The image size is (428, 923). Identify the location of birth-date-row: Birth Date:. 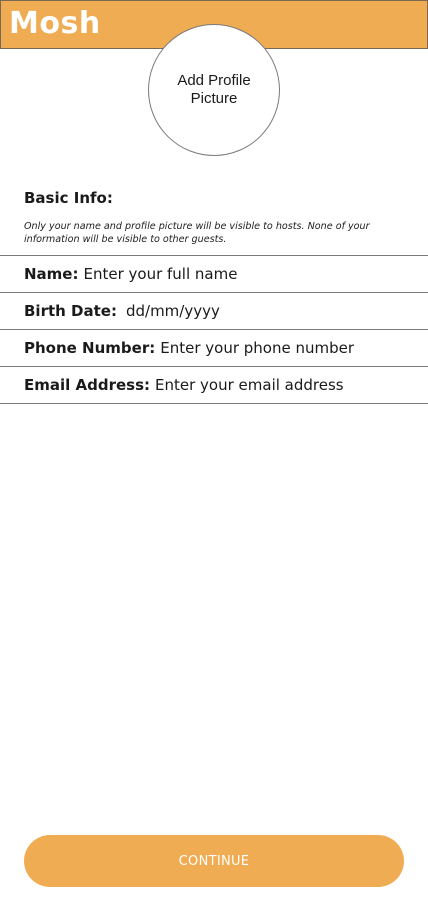
(214, 310).